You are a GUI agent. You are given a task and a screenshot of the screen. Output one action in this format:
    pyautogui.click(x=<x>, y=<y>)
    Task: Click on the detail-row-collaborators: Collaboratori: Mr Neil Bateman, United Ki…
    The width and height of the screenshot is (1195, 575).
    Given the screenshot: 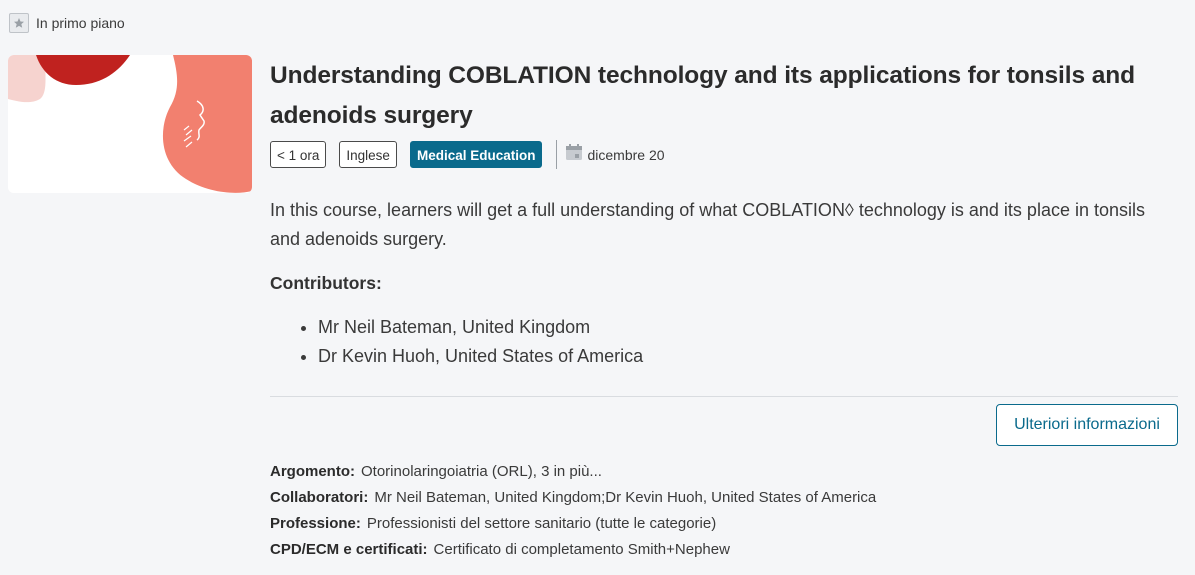 What is the action you would take?
    pyautogui.click(x=573, y=498)
    